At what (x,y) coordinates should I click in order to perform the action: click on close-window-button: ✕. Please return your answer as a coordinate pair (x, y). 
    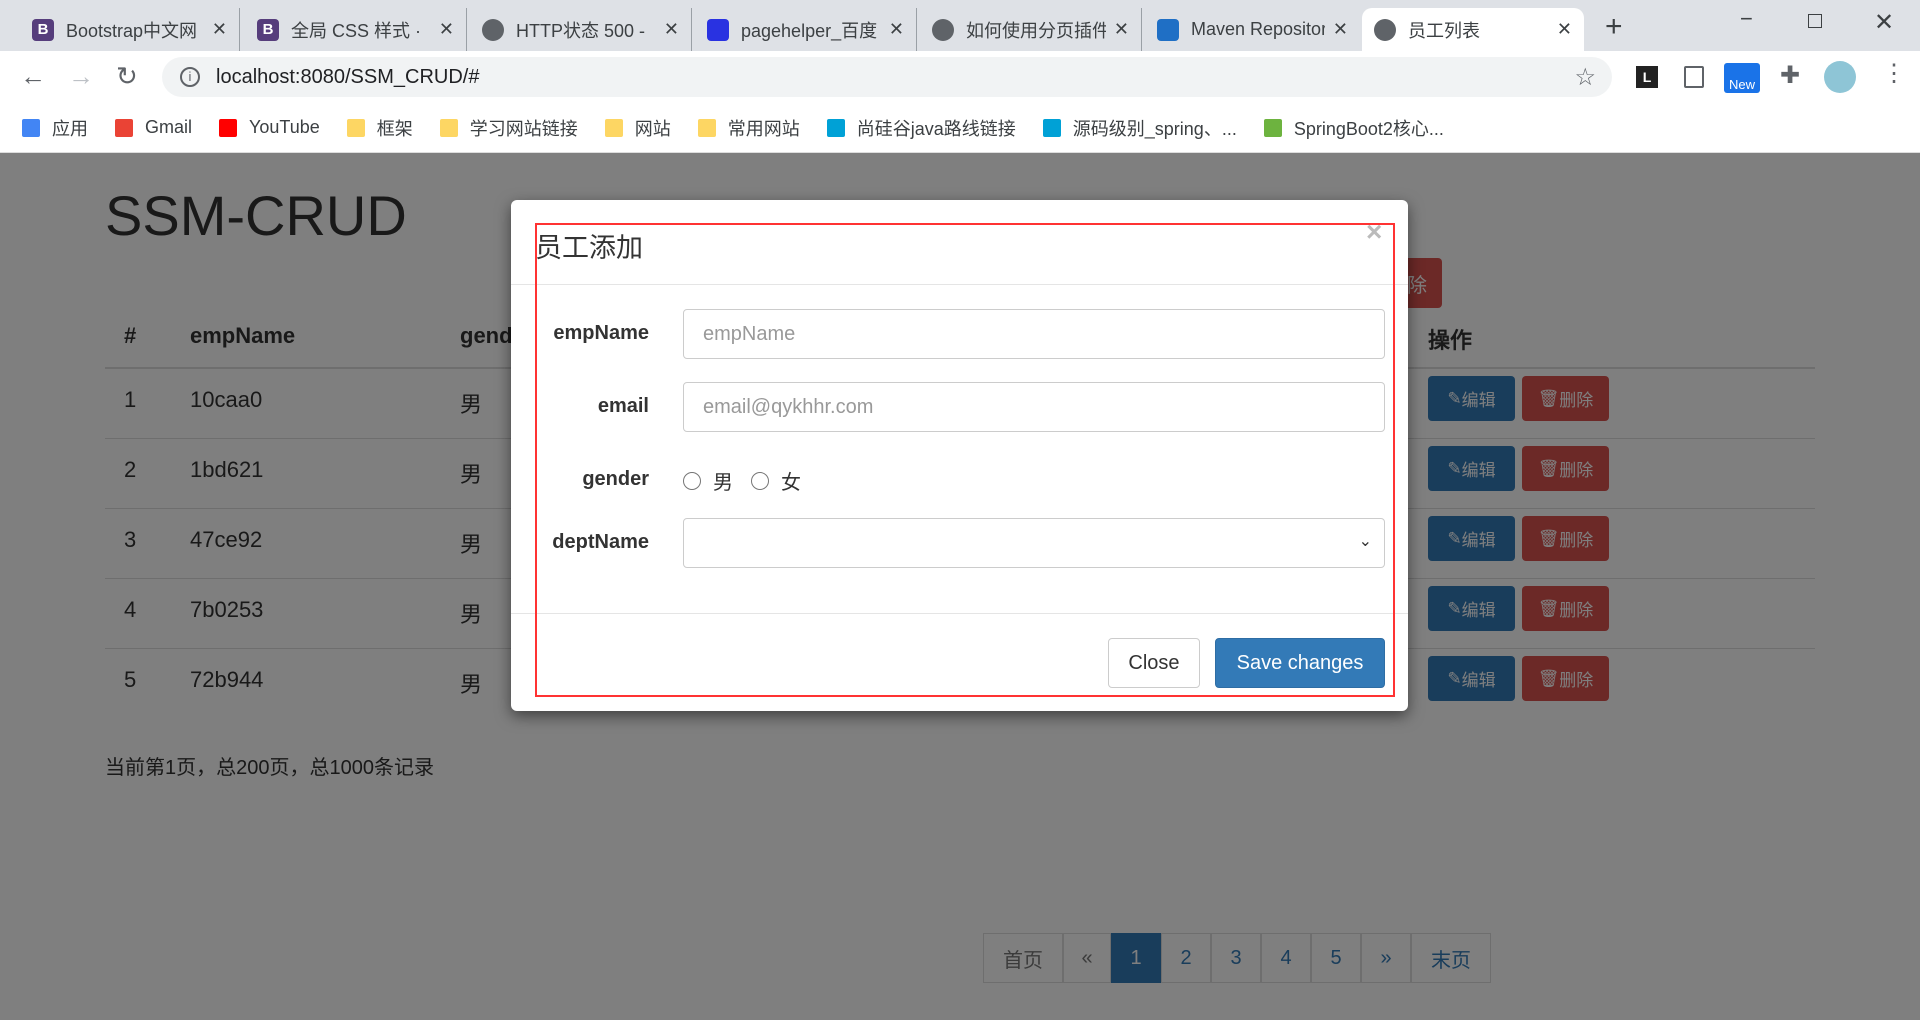
    Looking at the image, I should click on (1884, 22).